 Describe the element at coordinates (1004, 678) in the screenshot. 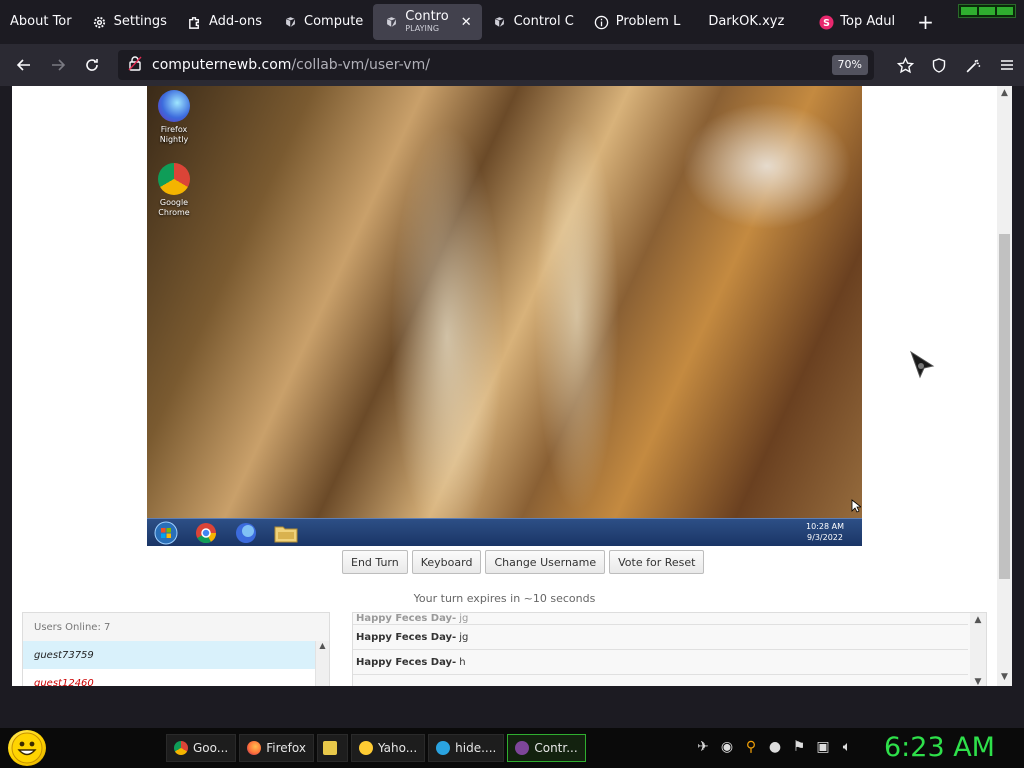

I see `scroll-down-icon: ▼` at that location.